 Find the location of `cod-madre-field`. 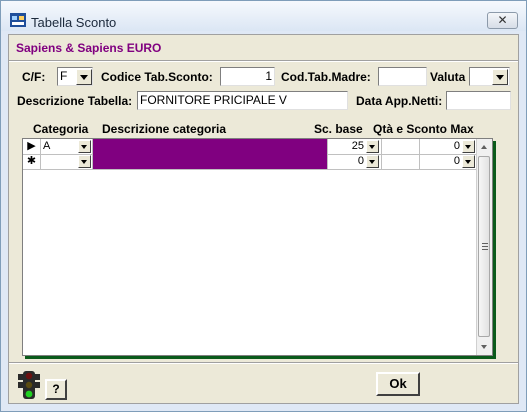

cod-madre-field is located at coordinates (402, 76).